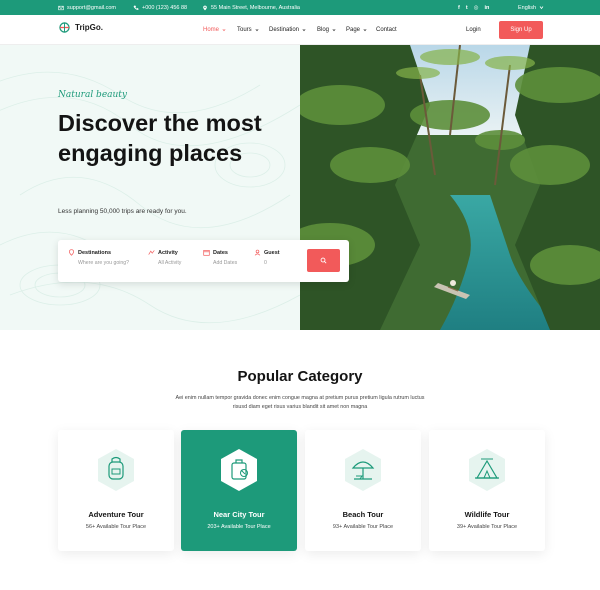 The image size is (600, 590). What do you see at coordinates (244, 30) in the screenshot?
I see `nav-tours-label: Tours` at bounding box center [244, 30].